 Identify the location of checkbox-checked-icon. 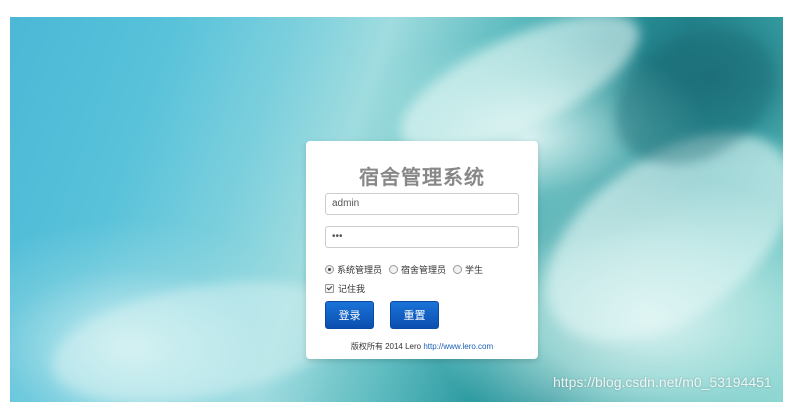
(329, 288).